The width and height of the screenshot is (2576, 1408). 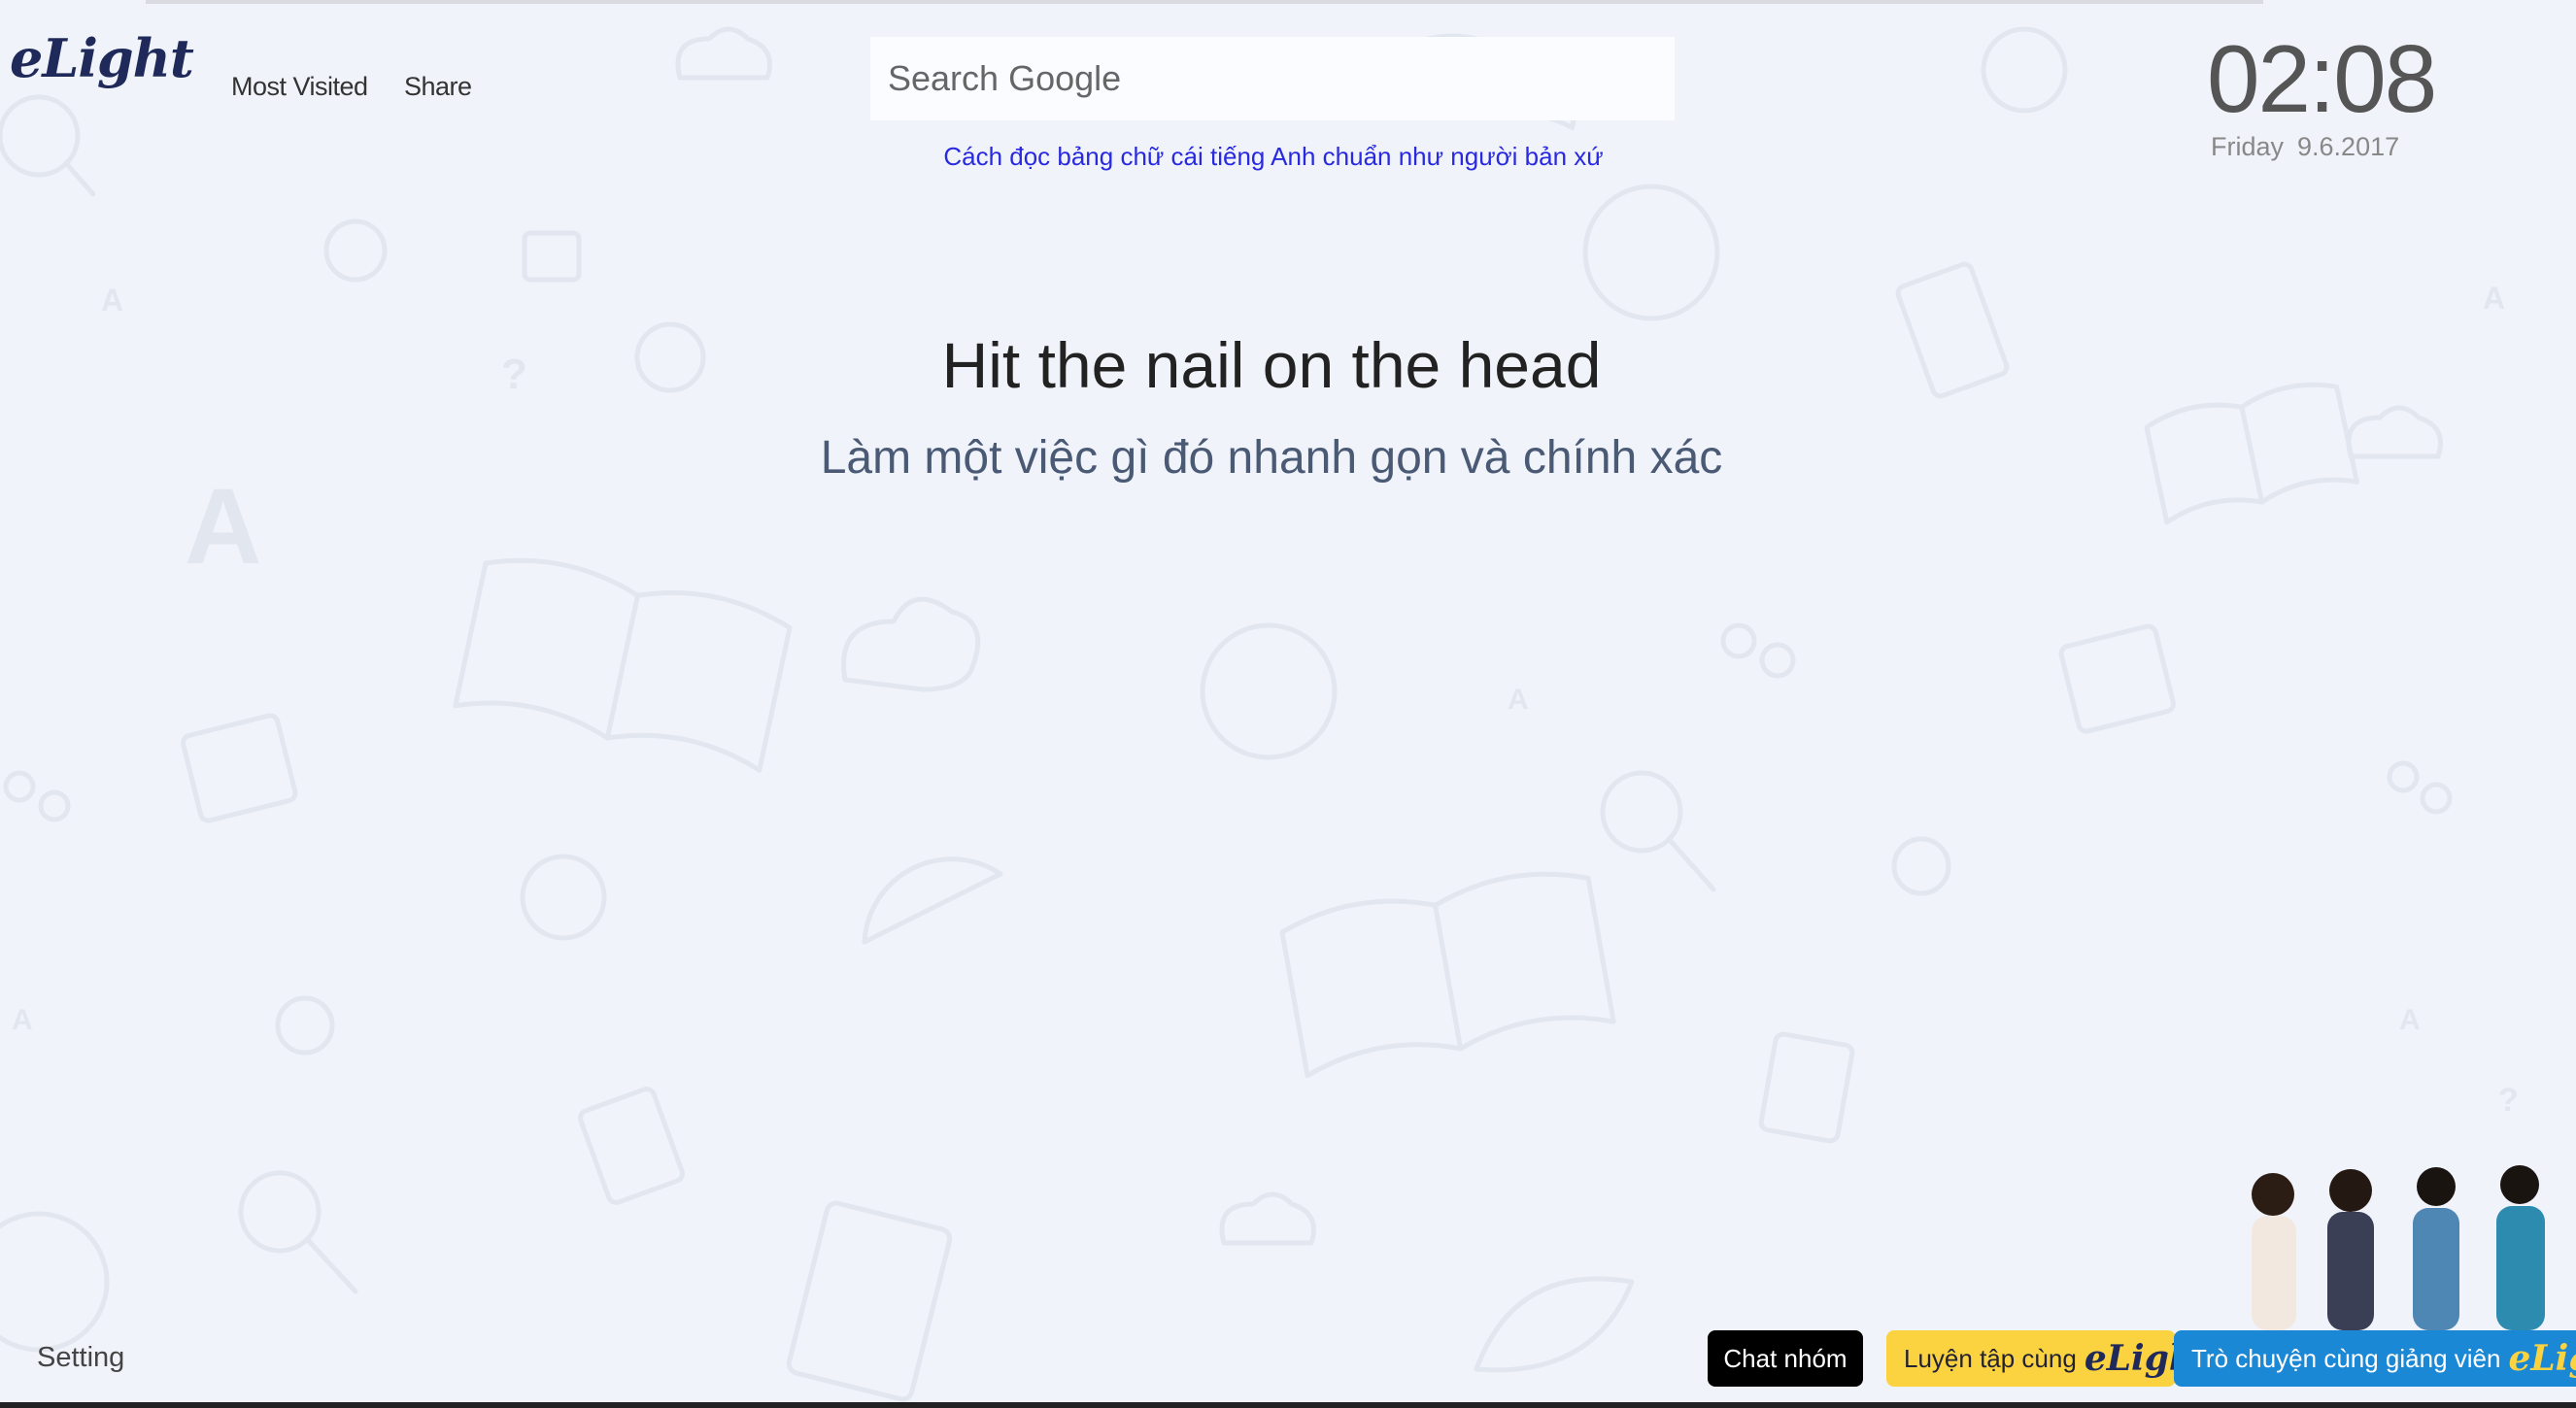 What do you see at coordinates (2322, 78) in the screenshot?
I see `clock-time: 02:08` at bounding box center [2322, 78].